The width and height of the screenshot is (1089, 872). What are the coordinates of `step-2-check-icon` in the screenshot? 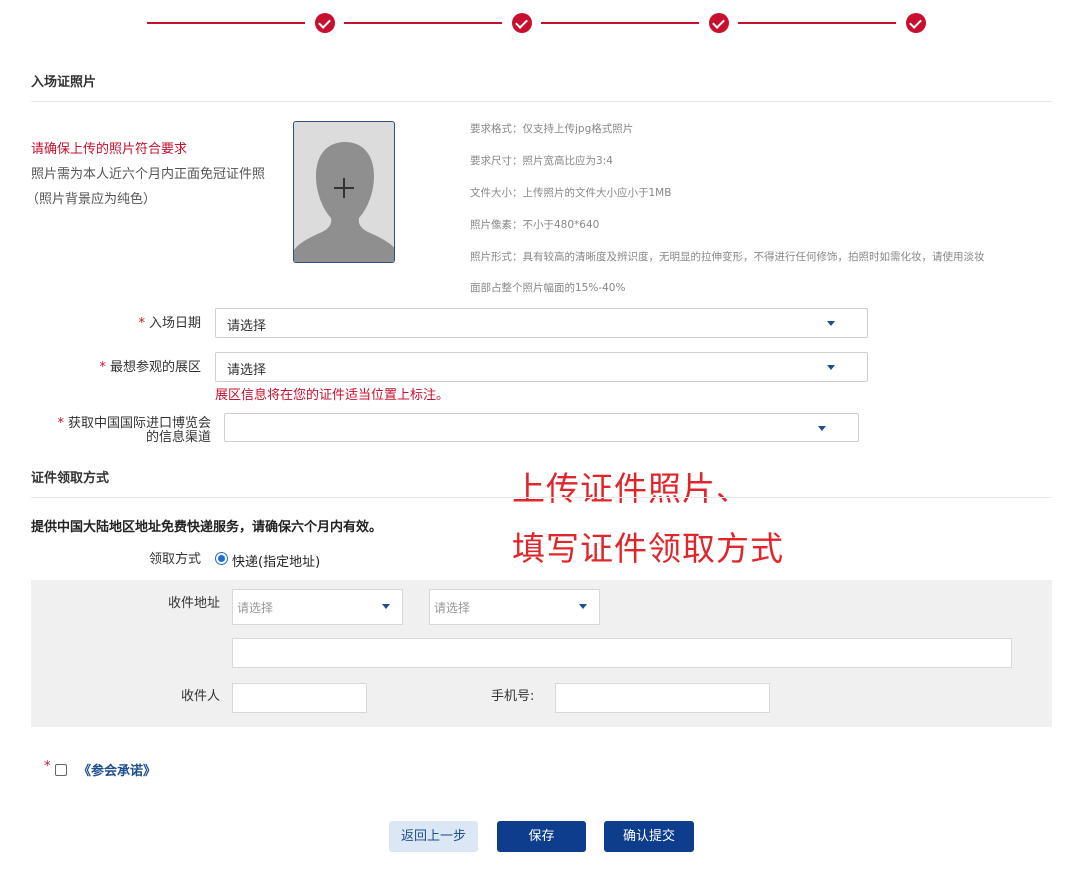 It's located at (522, 23).